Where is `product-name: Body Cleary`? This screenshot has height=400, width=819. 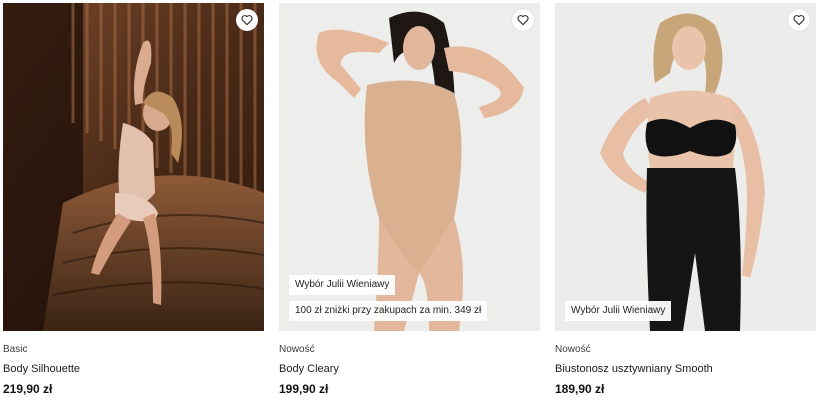
product-name: Body Cleary is located at coordinates (409, 369).